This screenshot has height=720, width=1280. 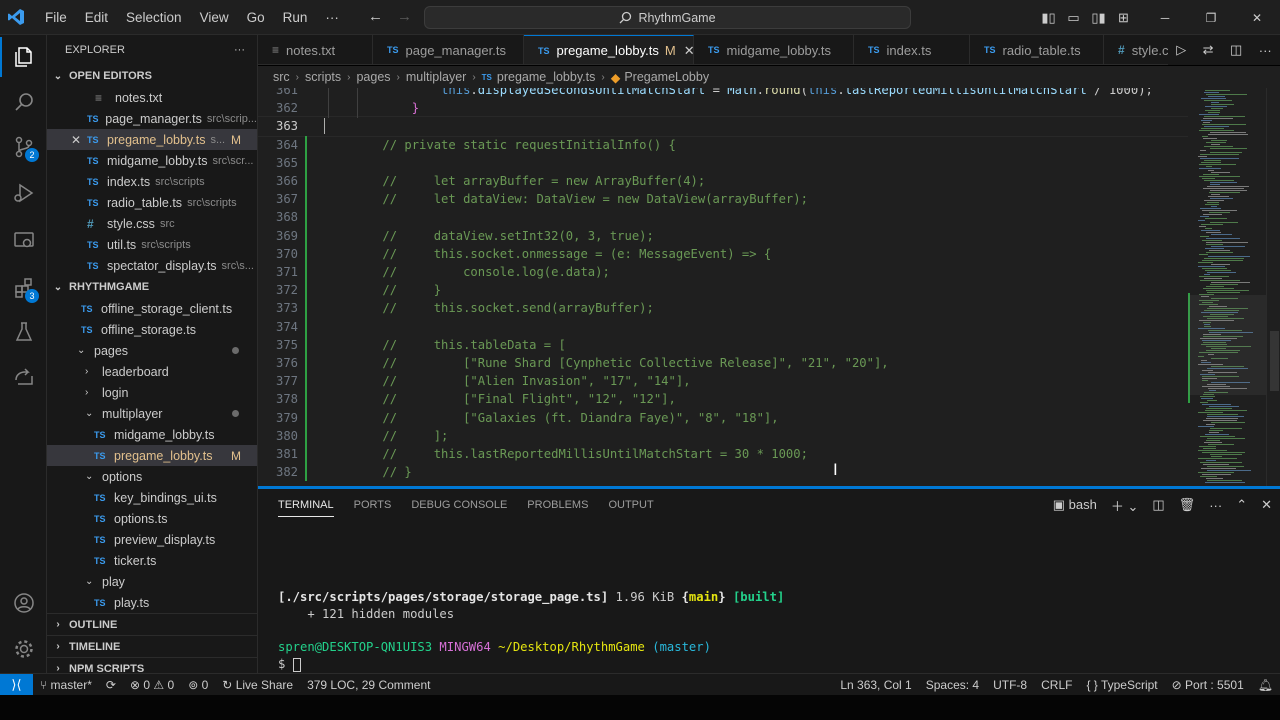 What do you see at coordinates (723, 217) in the screenshot?
I see `code-line: 368` at bounding box center [723, 217].